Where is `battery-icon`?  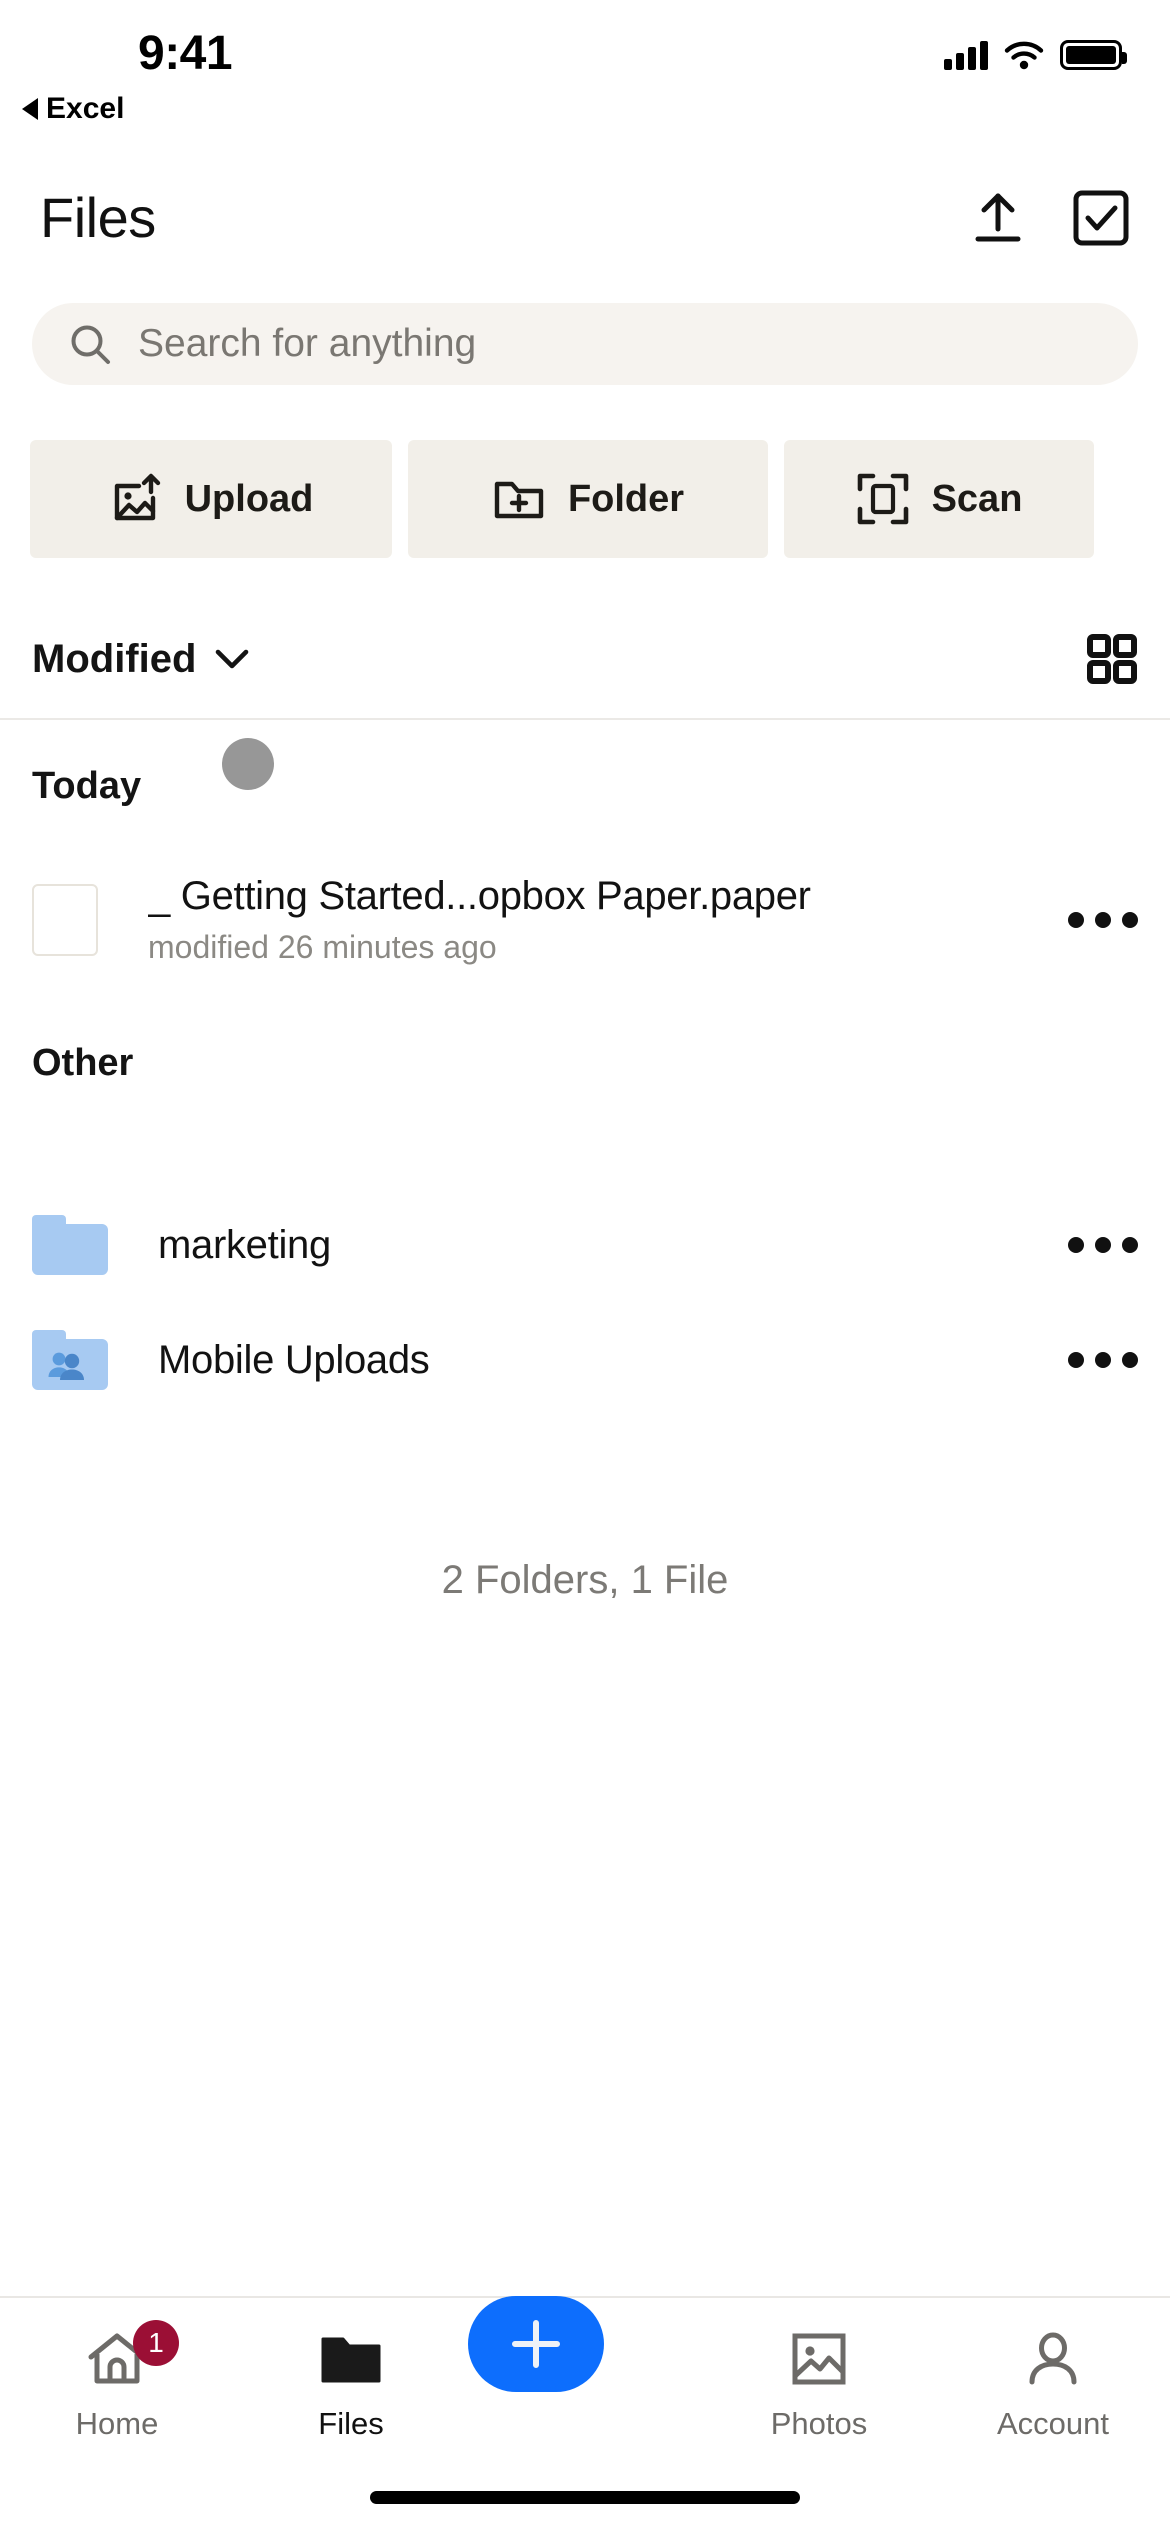 battery-icon is located at coordinates (1093, 55).